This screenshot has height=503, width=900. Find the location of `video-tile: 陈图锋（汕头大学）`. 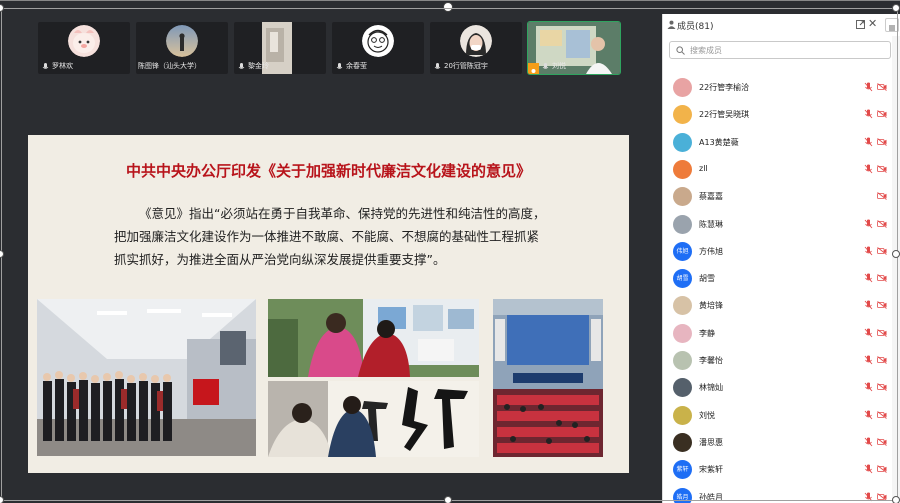

video-tile: 陈图锋（汕头大学） is located at coordinates (182, 48).